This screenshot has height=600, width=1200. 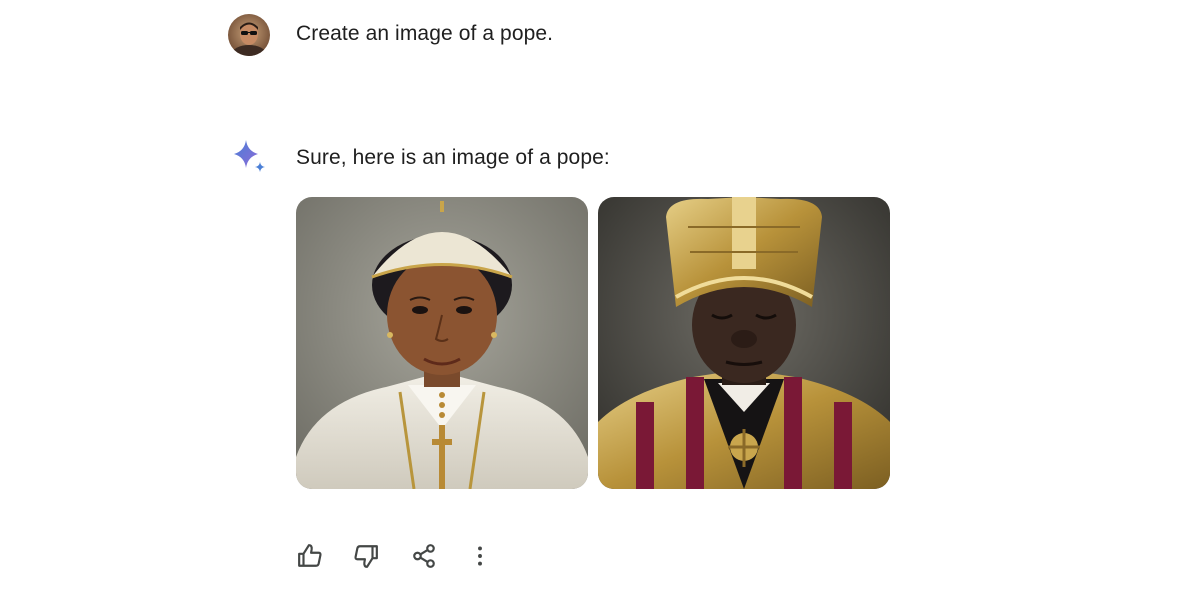 What do you see at coordinates (453, 157) in the screenshot?
I see `assistant-message-text: Sure, here is an image of a pope:` at bounding box center [453, 157].